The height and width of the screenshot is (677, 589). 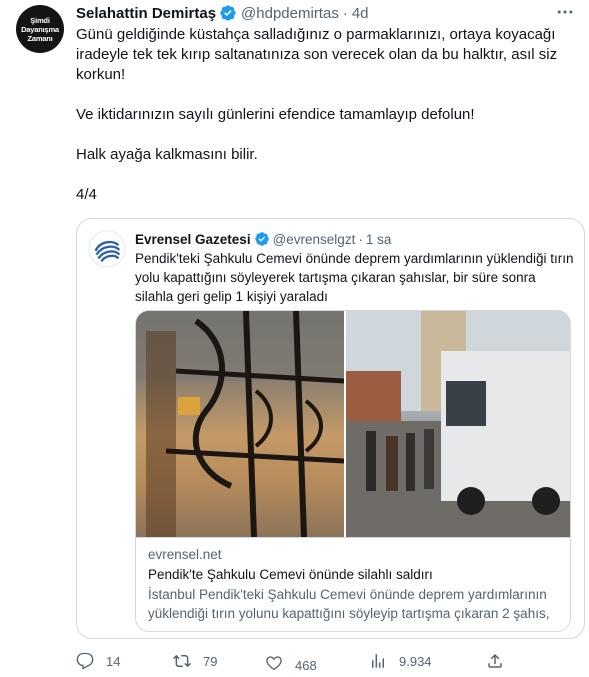 I want to click on photo-window-bars, so click(x=240, y=424).